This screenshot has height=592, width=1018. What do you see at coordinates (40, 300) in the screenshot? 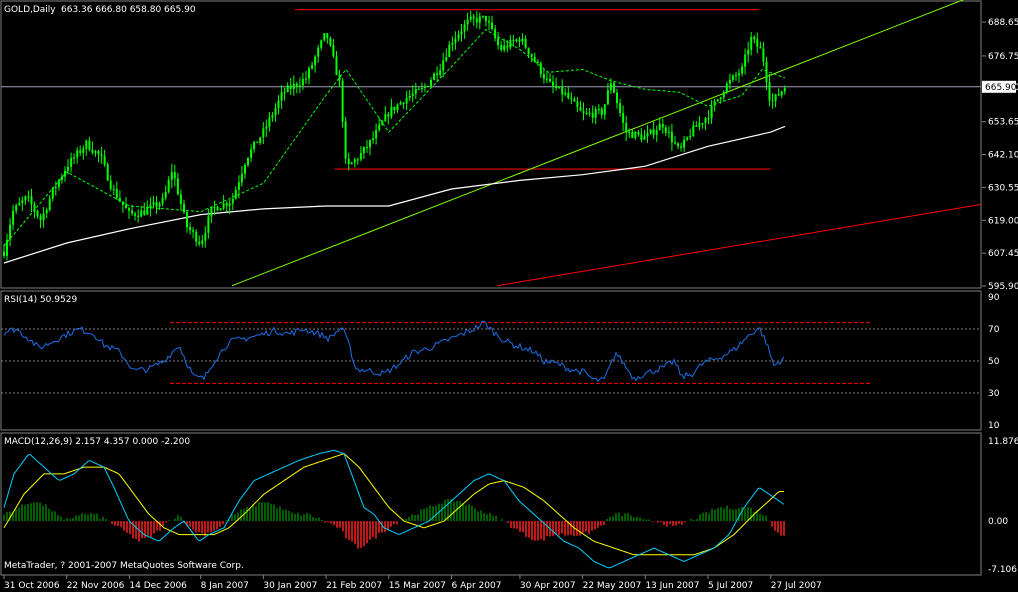
I see `rsi-label: RSI(14) 50.9529` at bounding box center [40, 300].